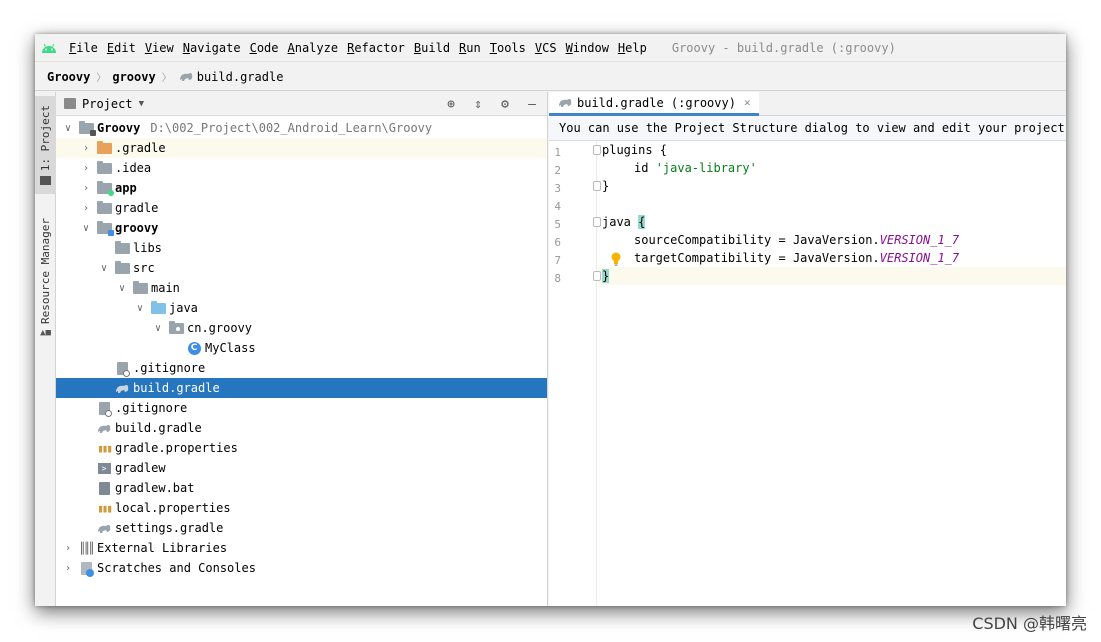  I want to click on close-icon: ✕, so click(747, 102).